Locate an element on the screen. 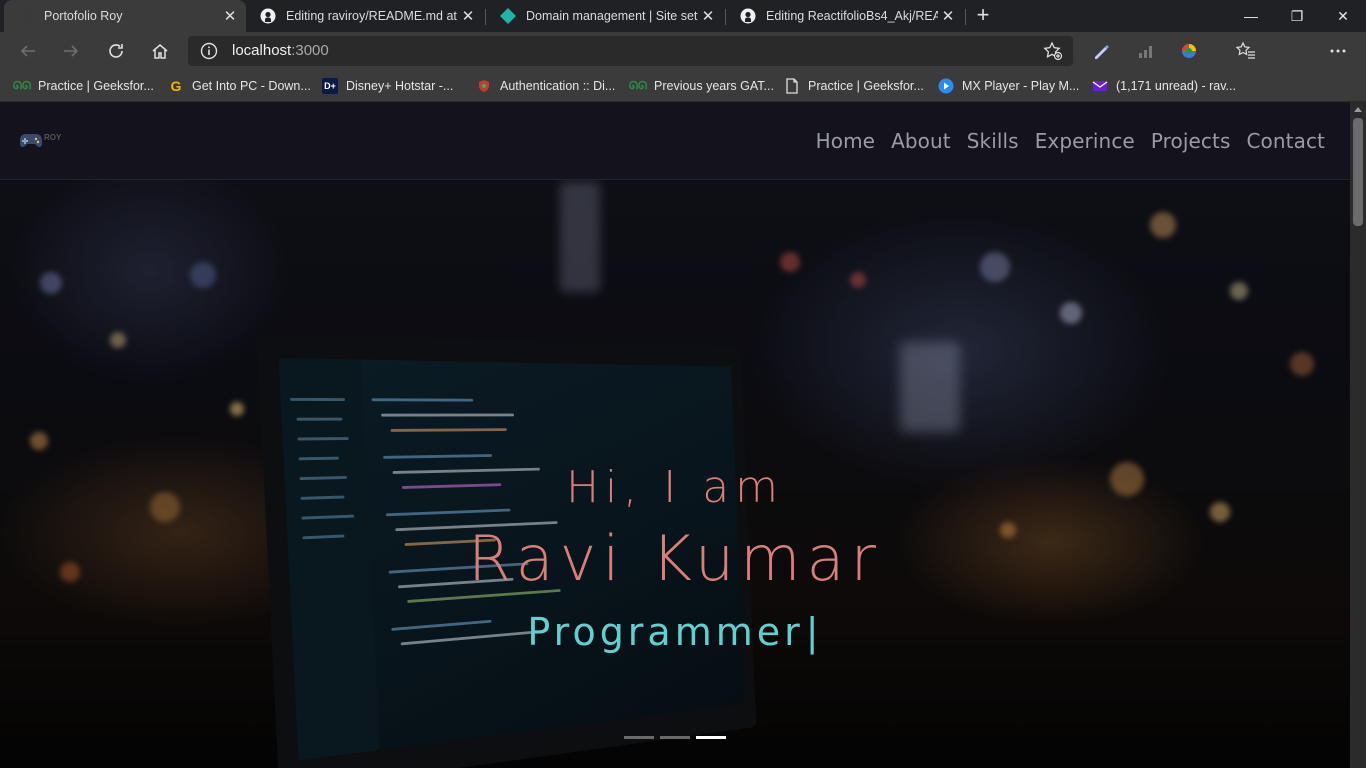 This screenshot has height=768, width=1366. nav-projects: Projects is located at coordinates (1191, 141).